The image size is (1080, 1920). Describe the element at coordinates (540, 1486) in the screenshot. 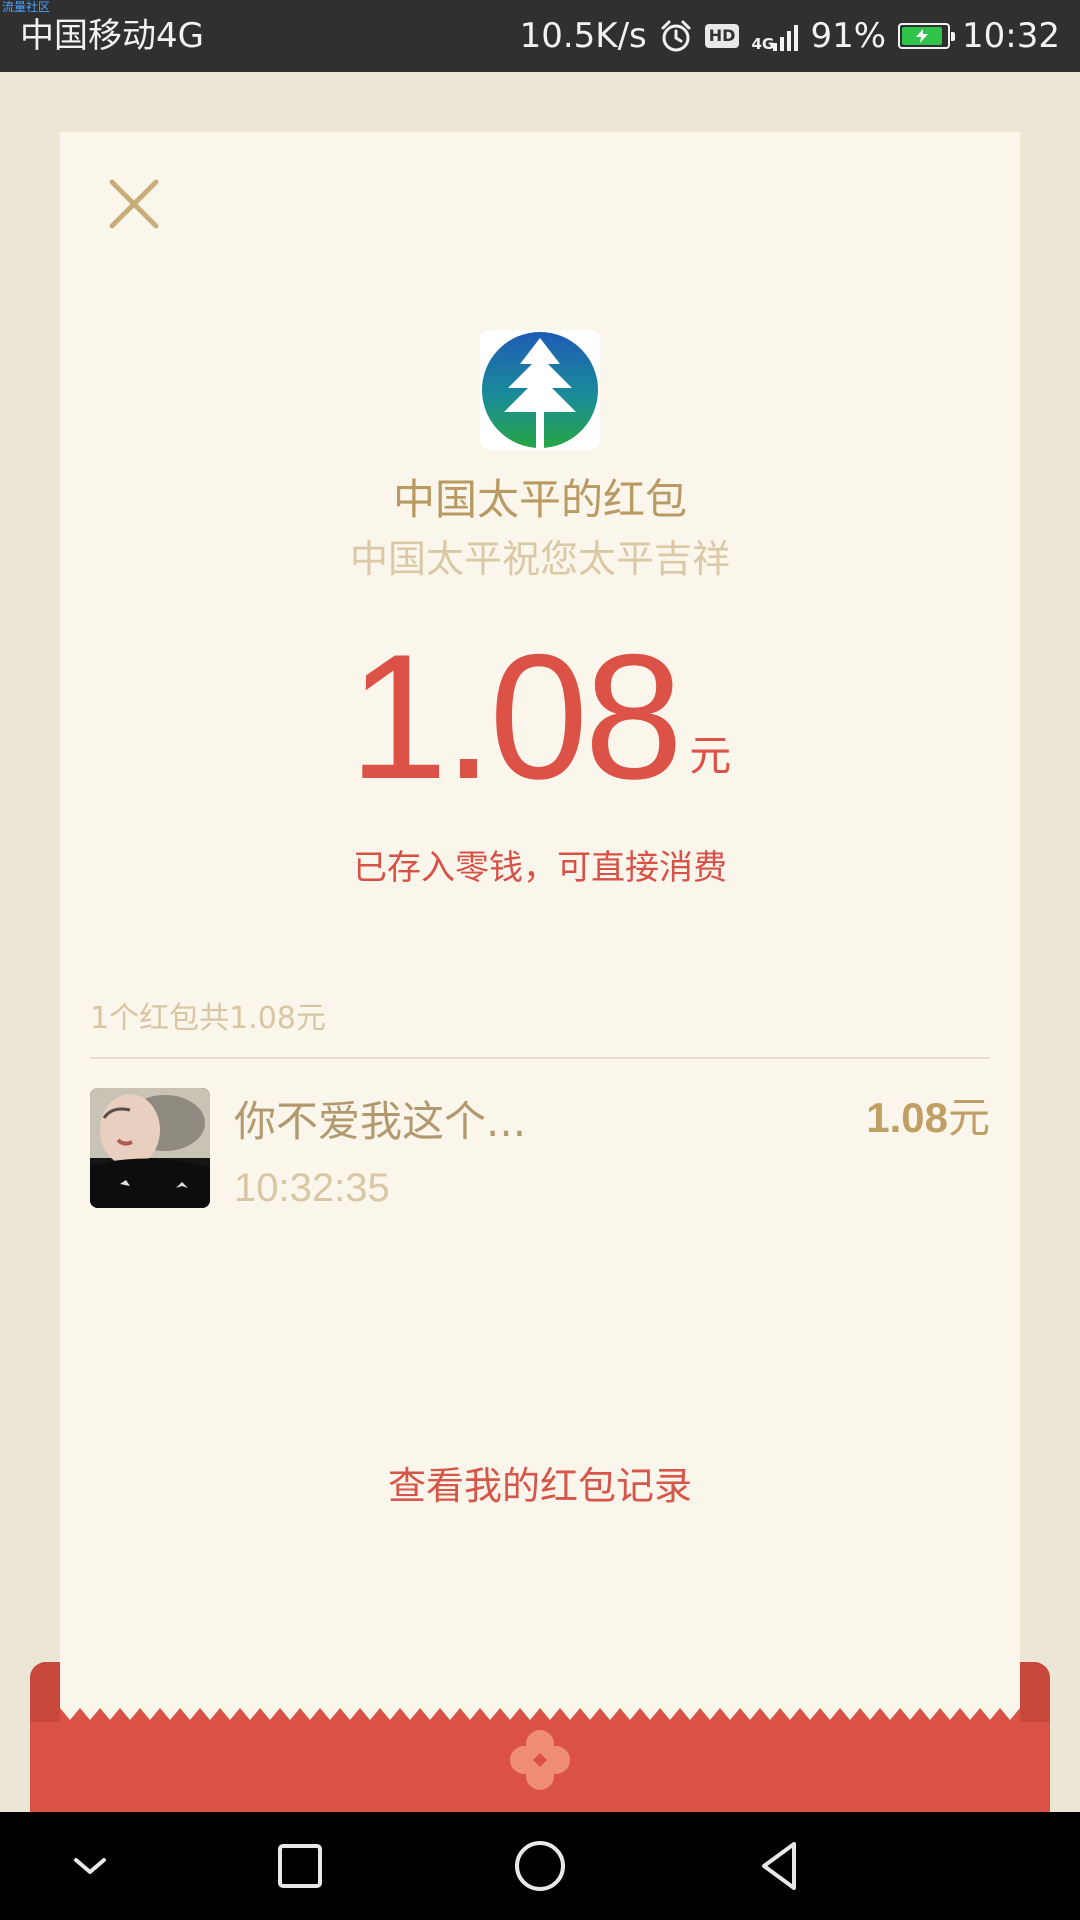

I see `view-history-link: 查看我的红包记录` at that location.